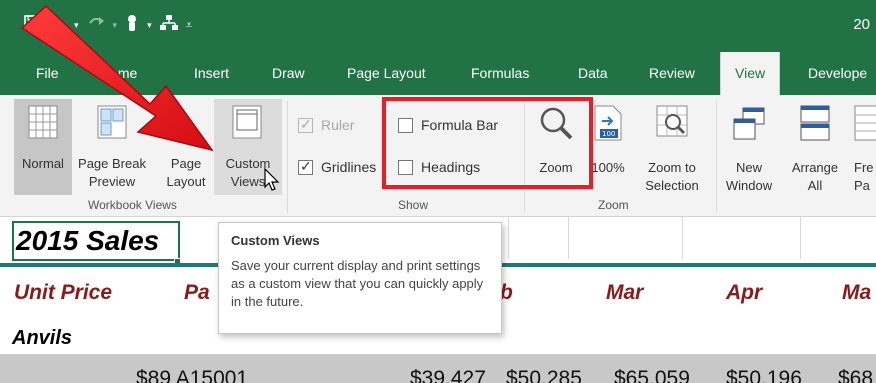  Describe the element at coordinates (192, 375) in the screenshot. I see `cell-value: $89 A15001` at that location.